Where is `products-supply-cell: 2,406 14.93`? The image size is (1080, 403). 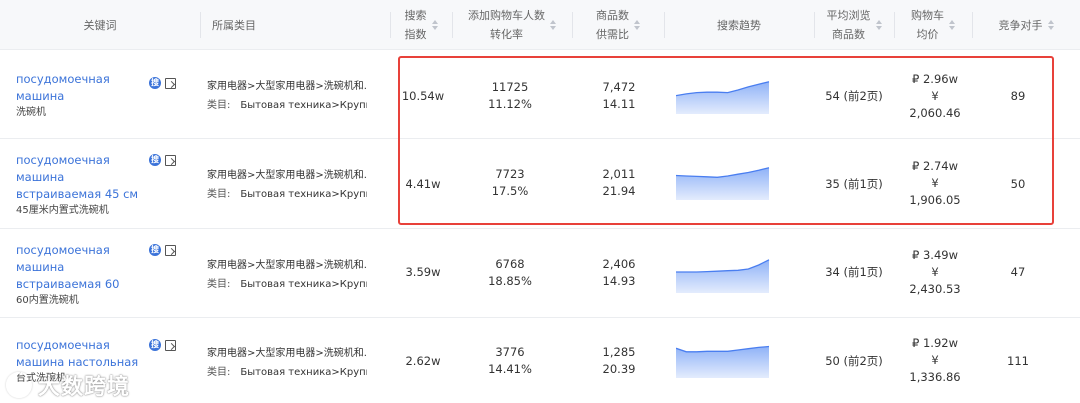
products-supply-cell: 2,406 14.93 is located at coordinates (619, 273).